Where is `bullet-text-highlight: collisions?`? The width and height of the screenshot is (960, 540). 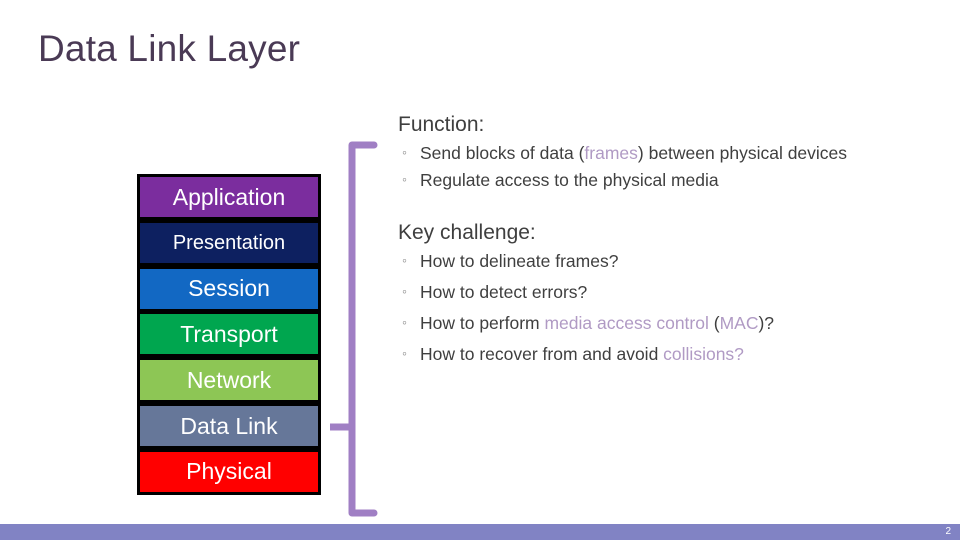 bullet-text-highlight: collisions? is located at coordinates (703, 353).